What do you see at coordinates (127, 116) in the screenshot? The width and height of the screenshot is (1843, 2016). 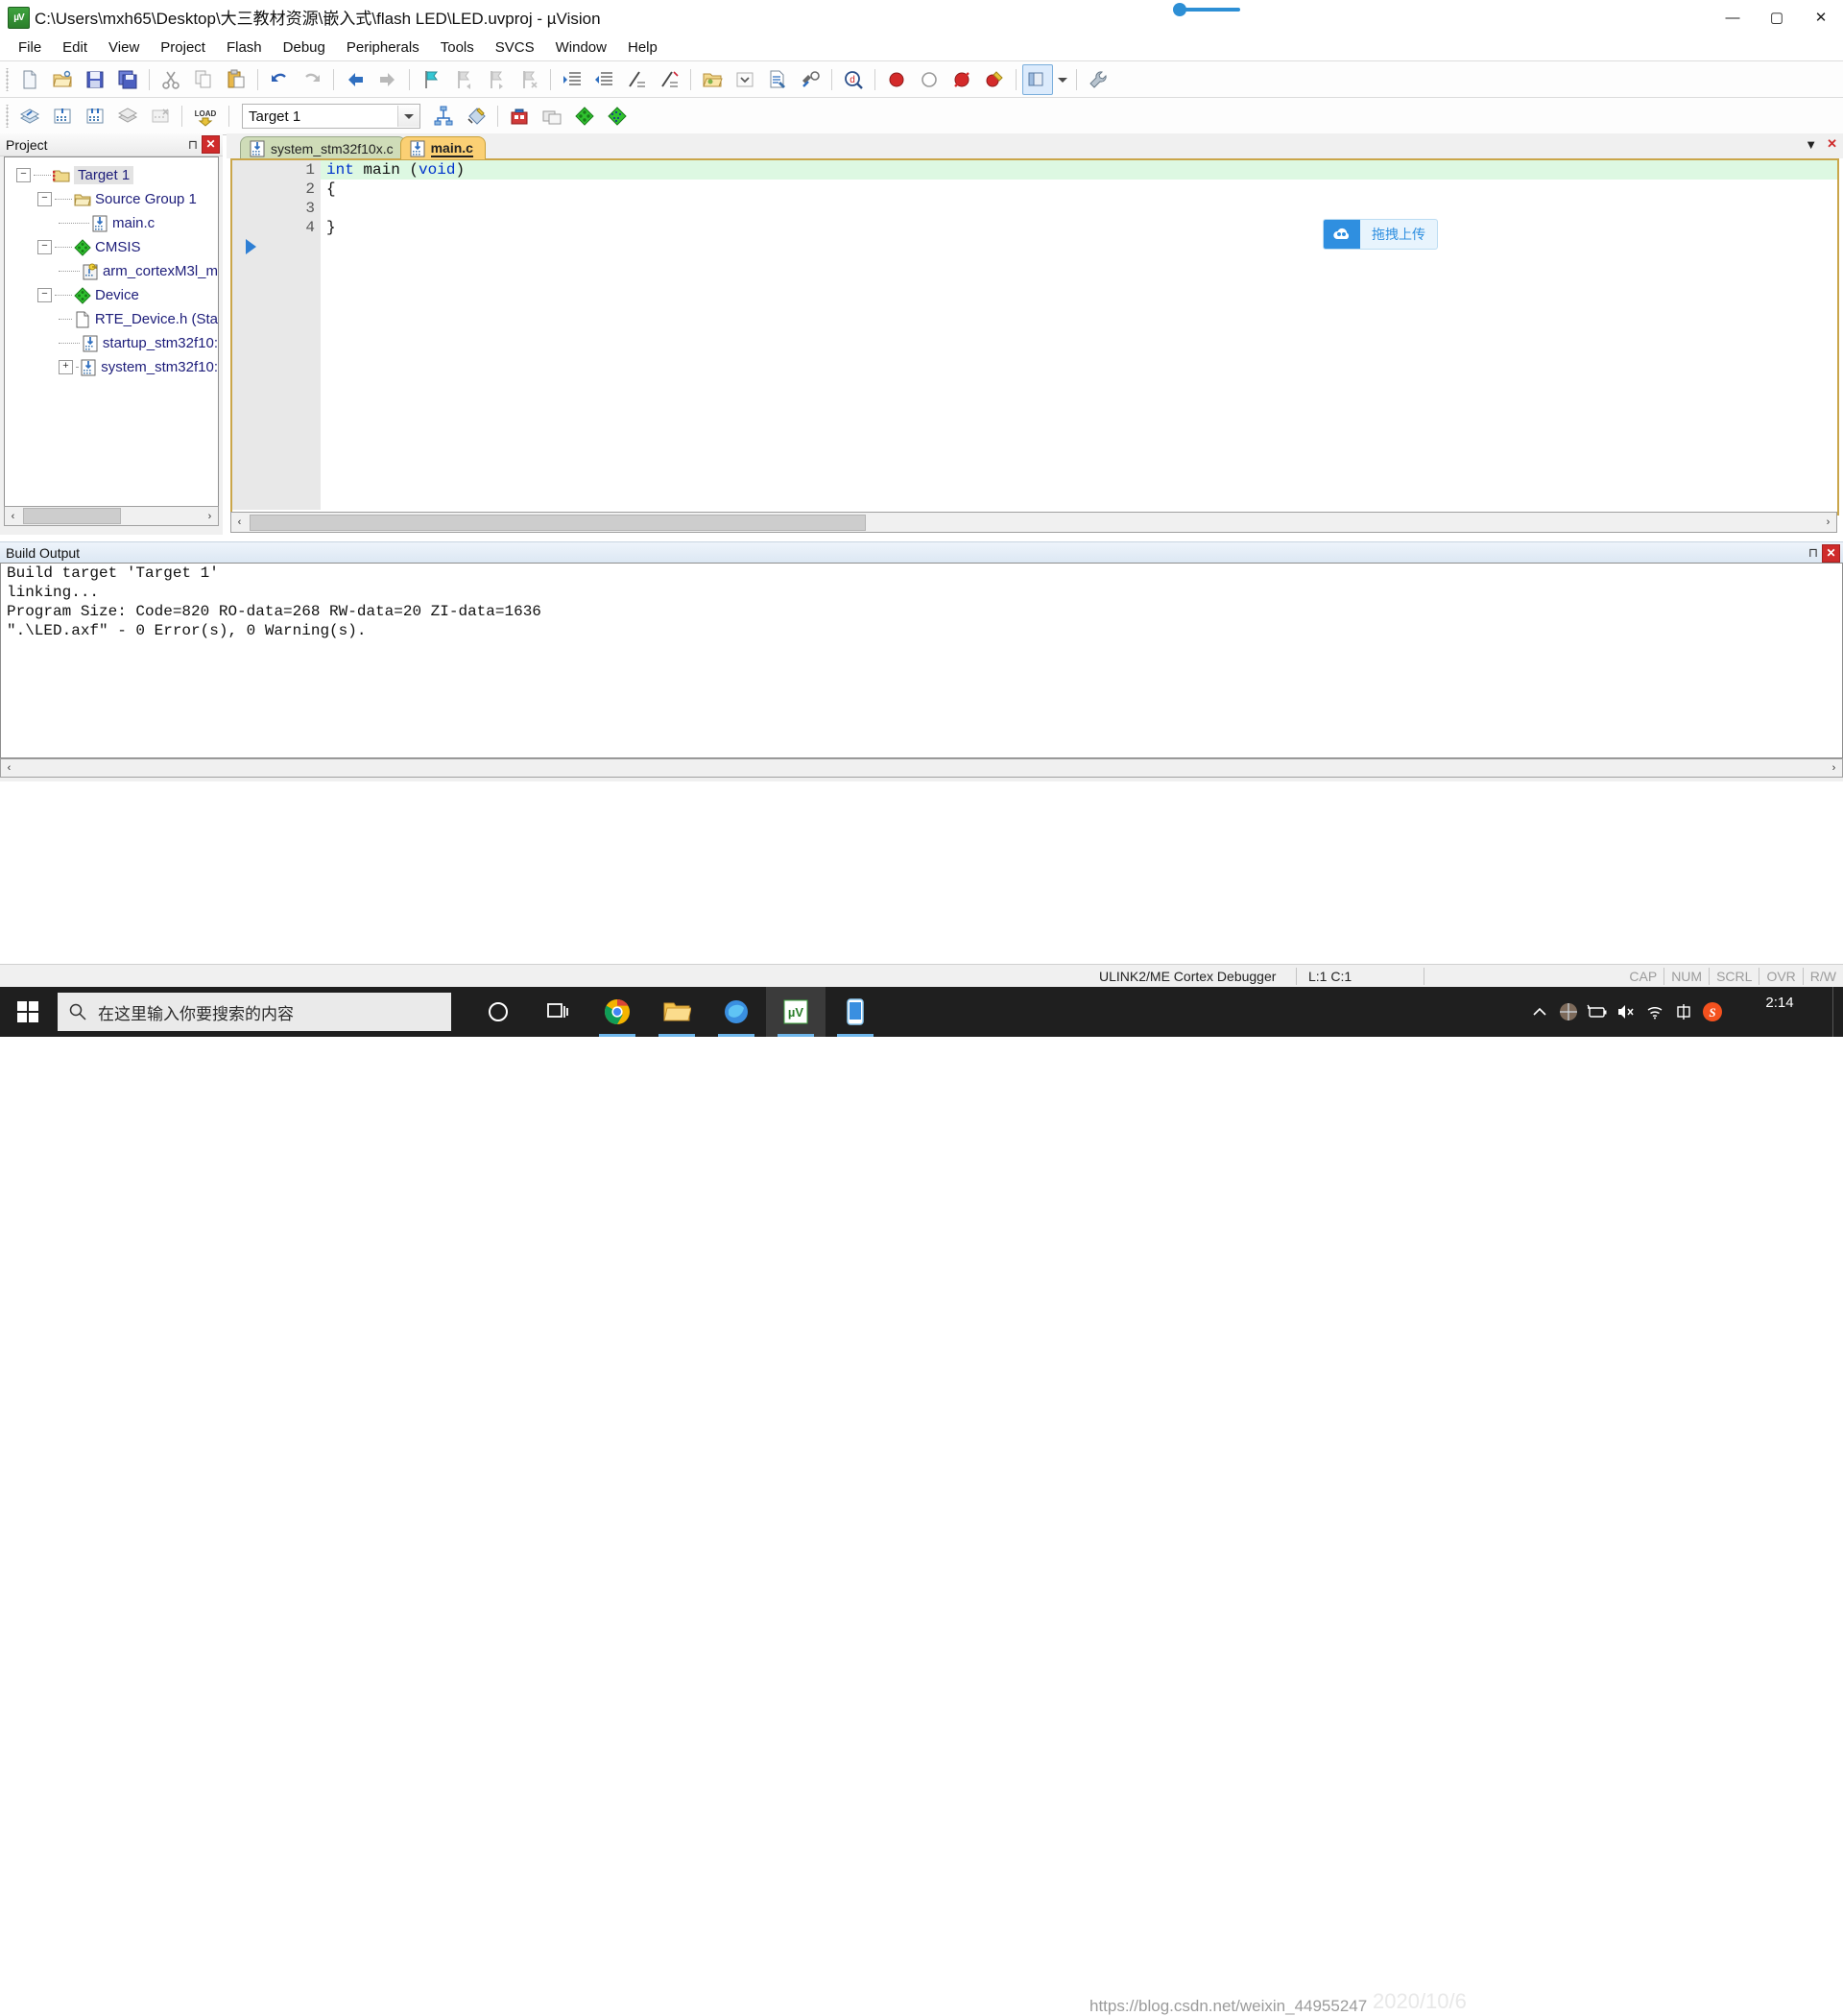 I see `batch-build-button` at bounding box center [127, 116].